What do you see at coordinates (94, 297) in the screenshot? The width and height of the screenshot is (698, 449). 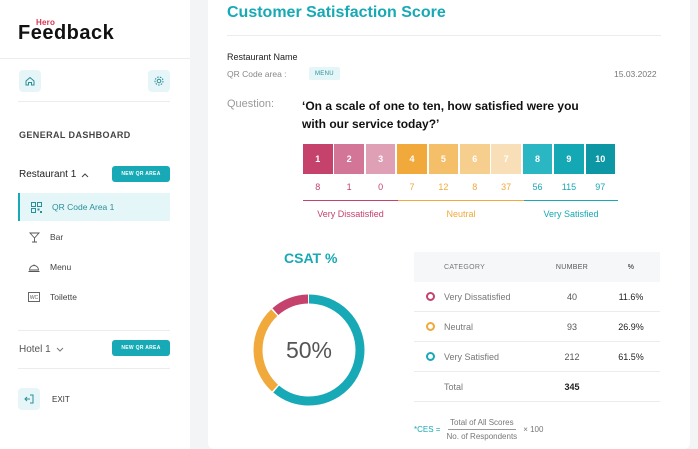 I see `sidebar-item-toilette: WC Toilette` at bounding box center [94, 297].